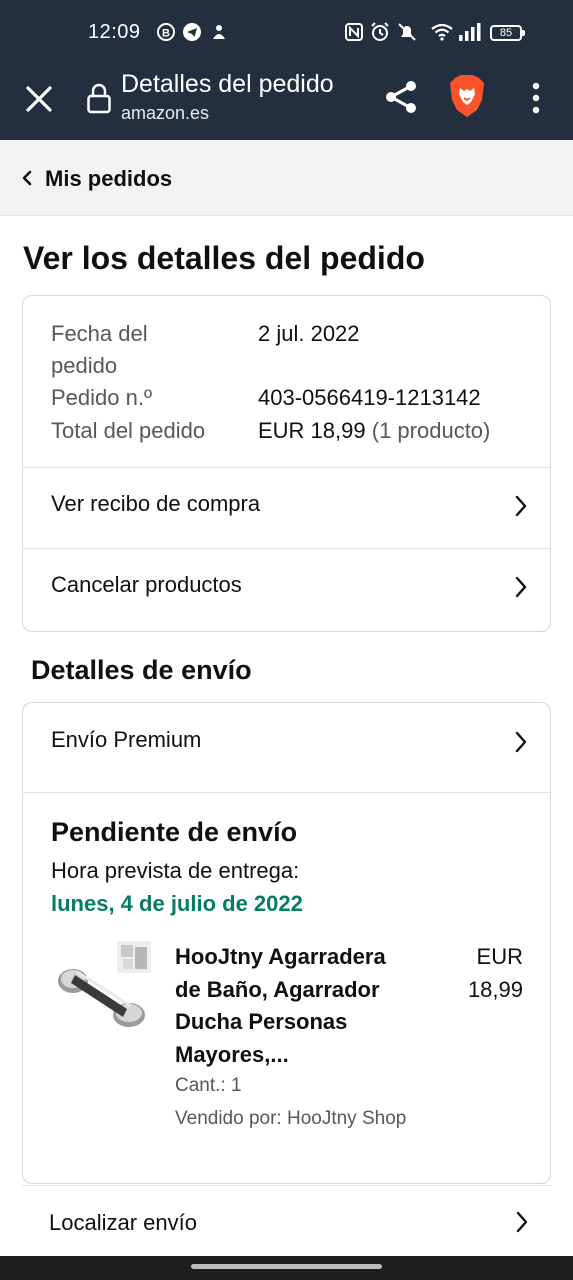  I want to click on cancel-products-link: Cancelar productos, so click(146, 585).